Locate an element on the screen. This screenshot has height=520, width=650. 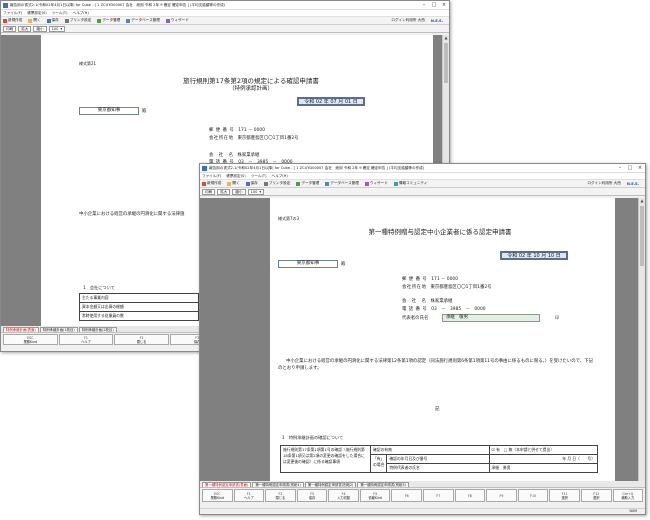
date-field: 令和 02 年 07 月 01 日 is located at coordinates (331, 101).